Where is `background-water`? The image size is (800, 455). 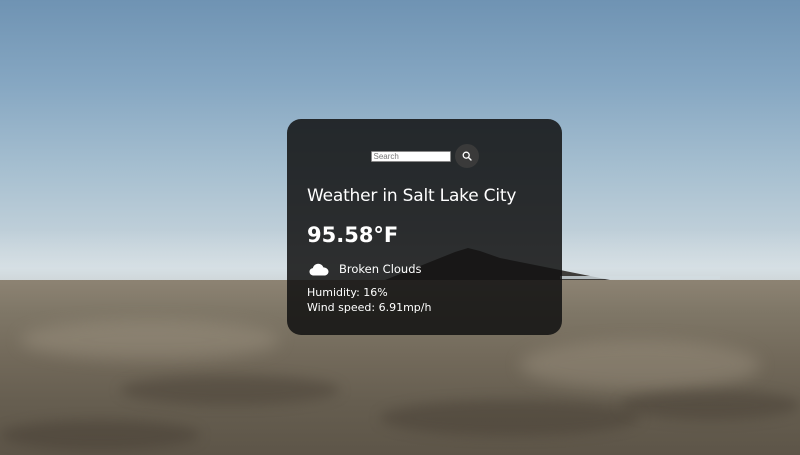 background-water is located at coordinates (640, 277).